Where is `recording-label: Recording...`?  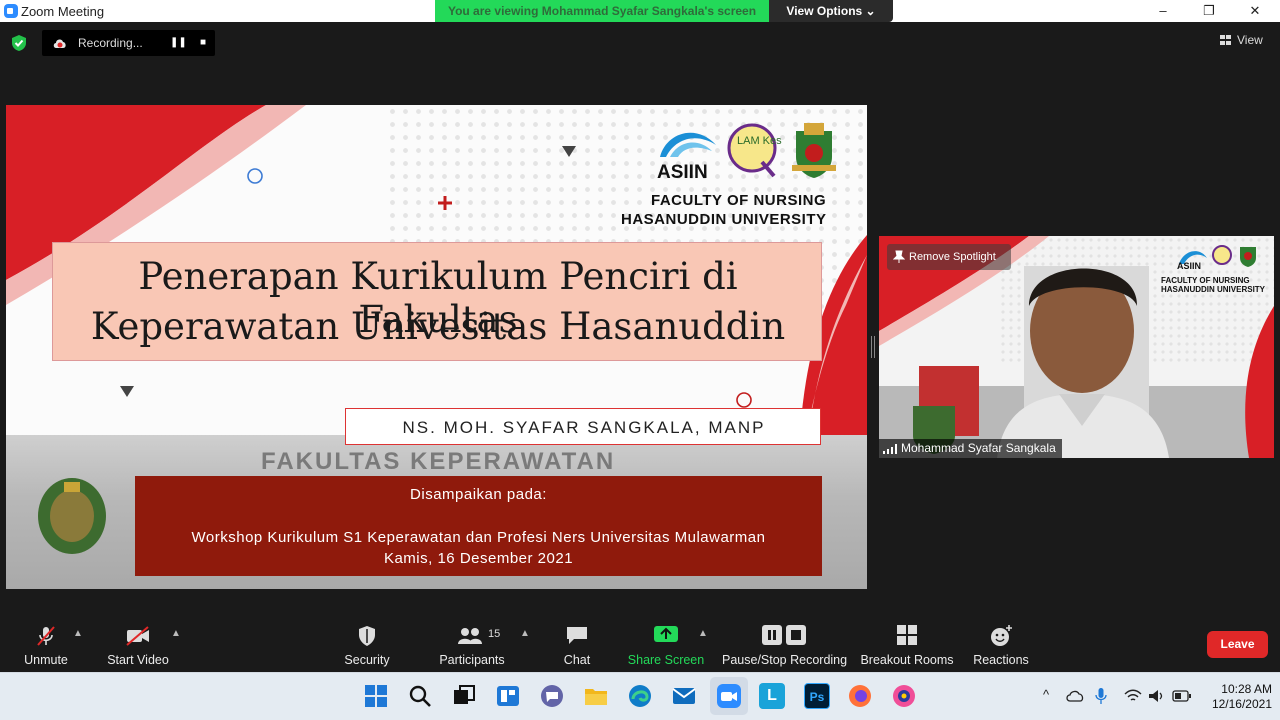 recording-label: Recording... is located at coordinates (110, 43).